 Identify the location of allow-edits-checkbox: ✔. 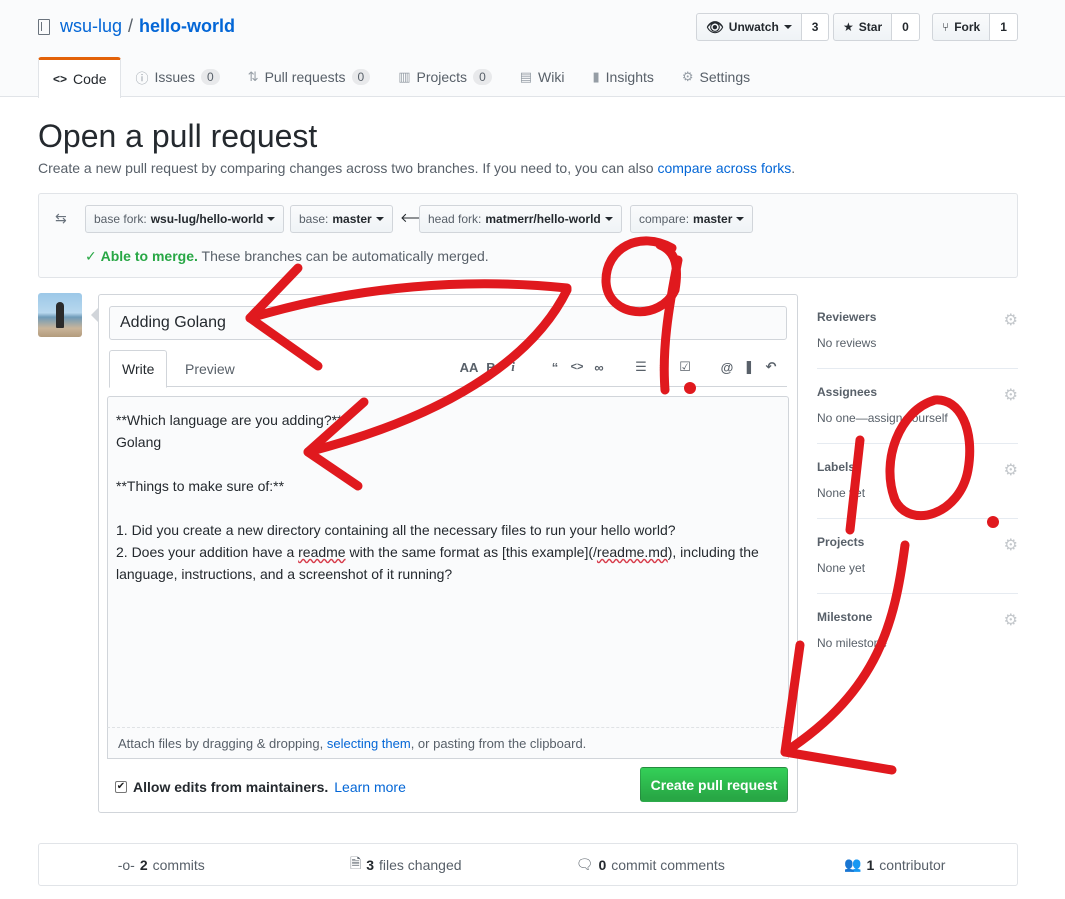
(121, 787).